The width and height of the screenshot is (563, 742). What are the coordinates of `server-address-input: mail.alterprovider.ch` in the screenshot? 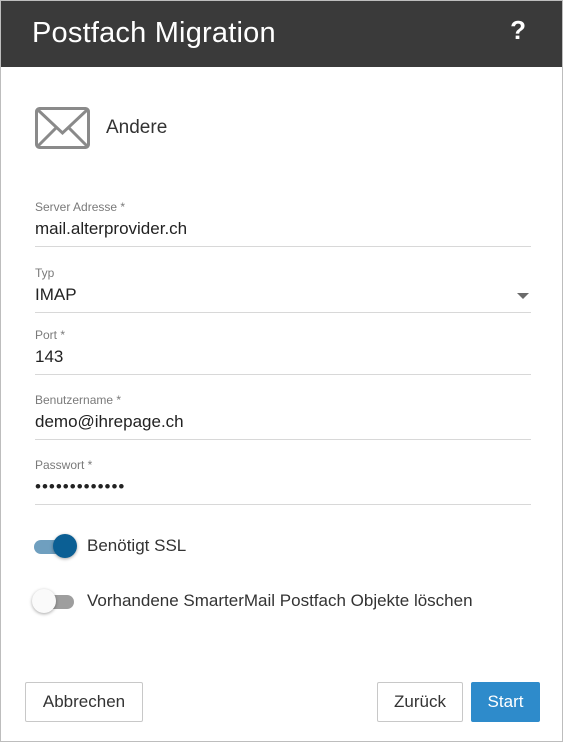 It's located at (283, 232).